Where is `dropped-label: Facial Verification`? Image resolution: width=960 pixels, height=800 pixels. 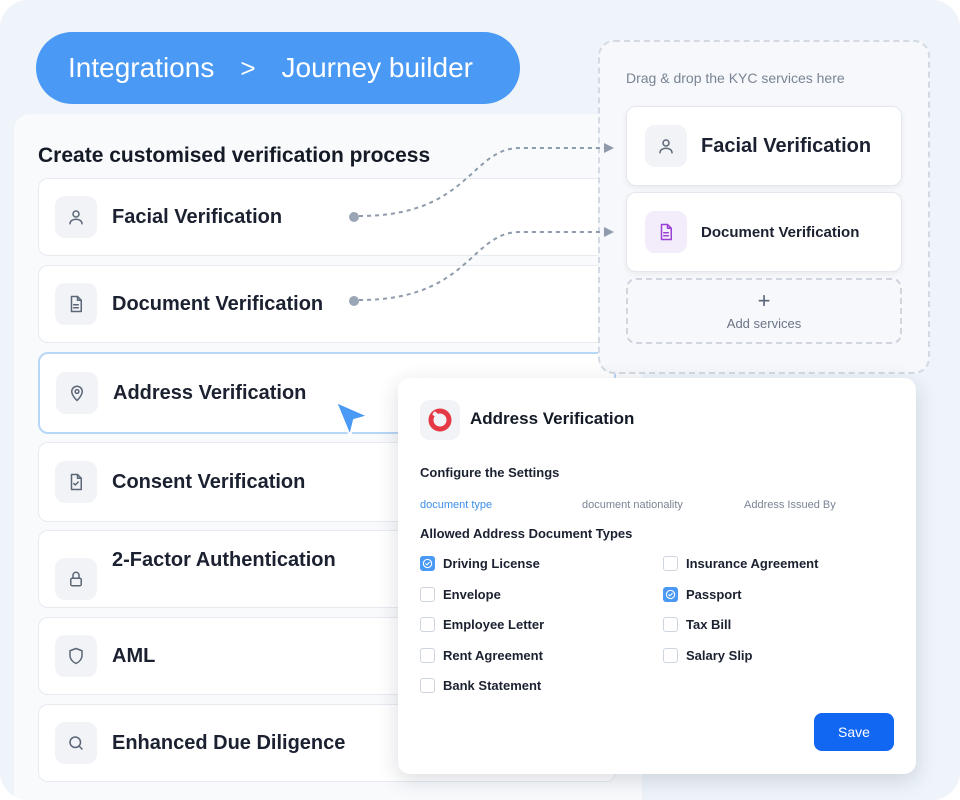 dropped-label: Facial Verification is located at coordinates (786, 145).